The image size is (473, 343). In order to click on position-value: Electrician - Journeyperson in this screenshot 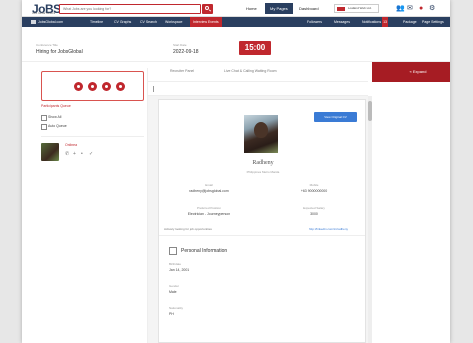, I will do `click(209, 214)`.